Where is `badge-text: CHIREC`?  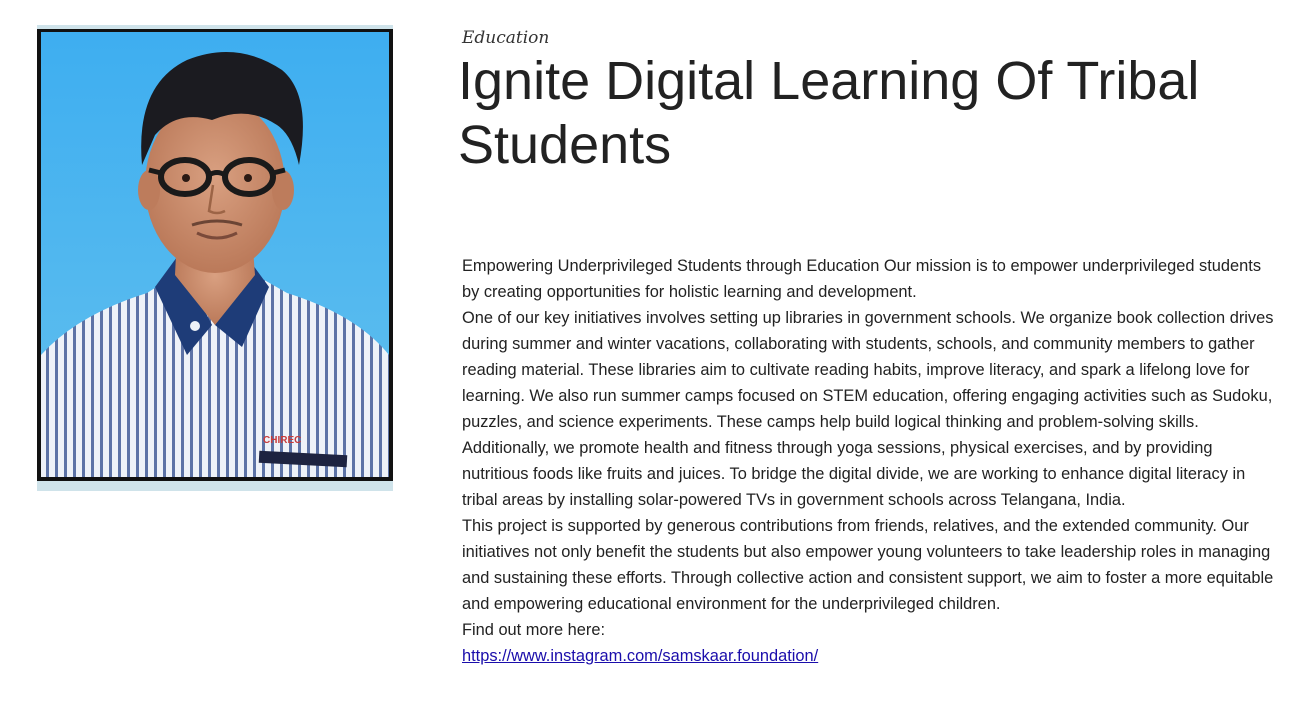
badge-text: CHIREC is located at coordinates (282, 440).